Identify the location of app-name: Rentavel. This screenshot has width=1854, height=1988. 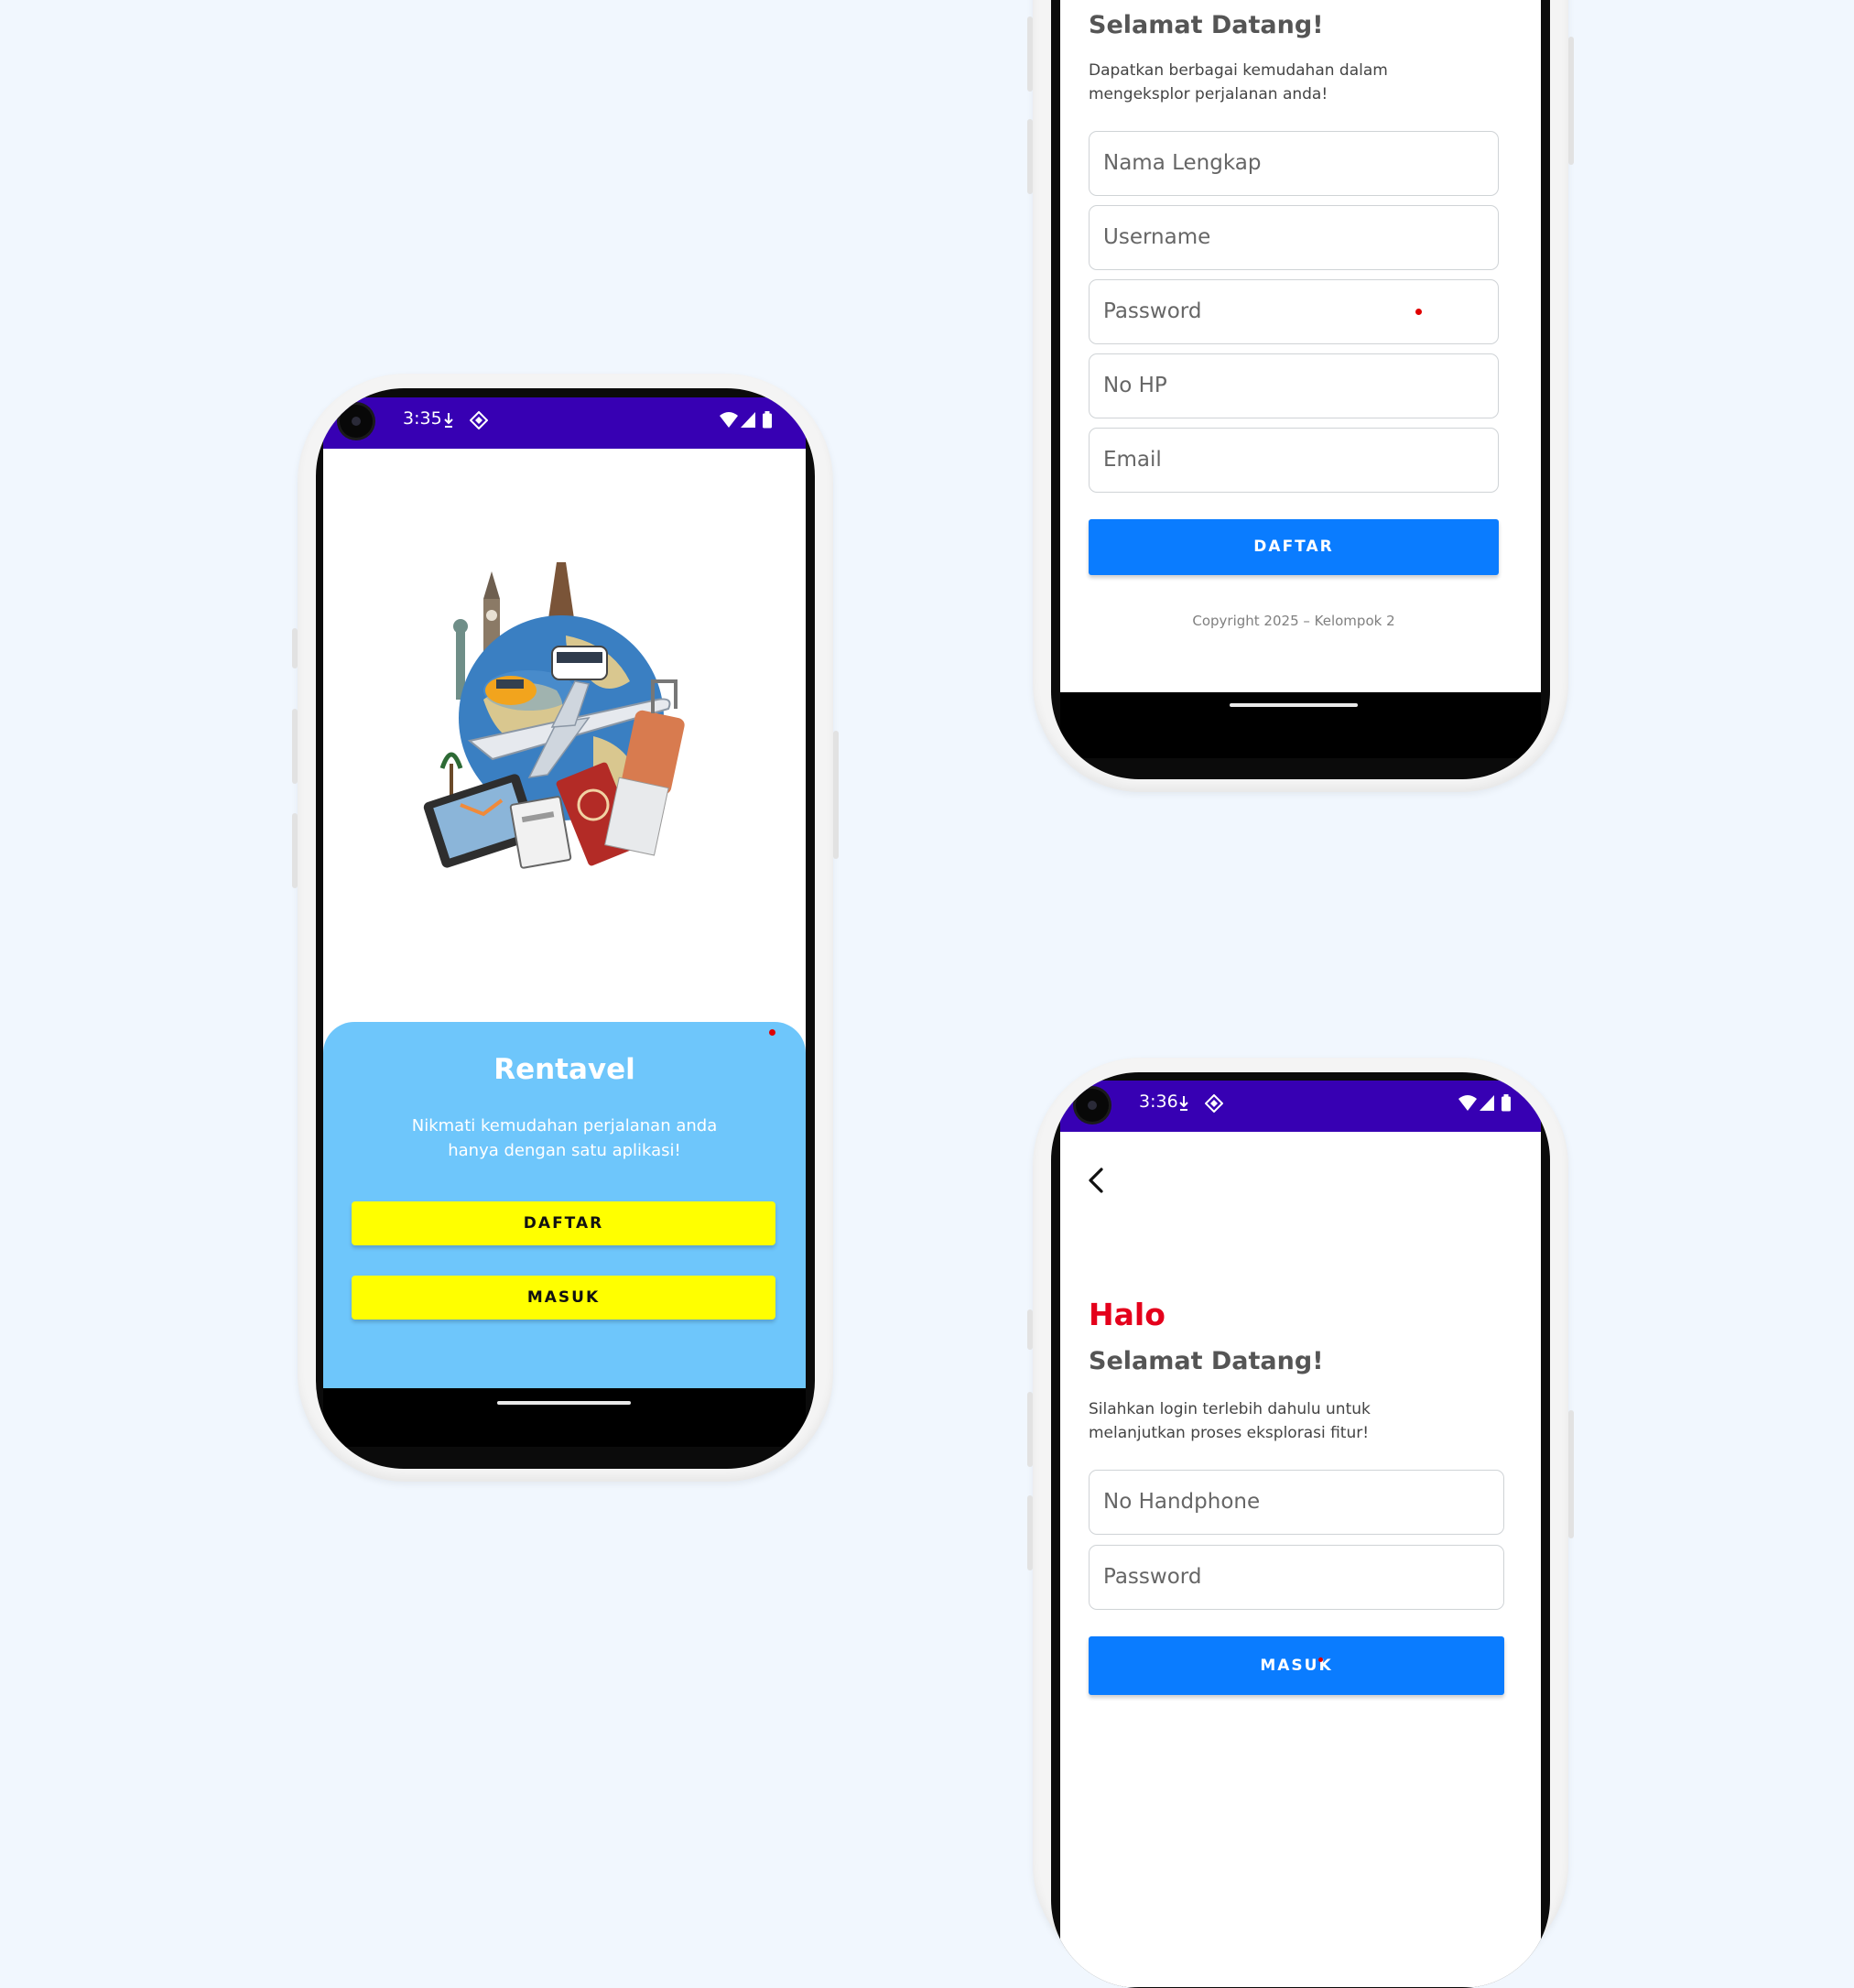
(564, 1069).